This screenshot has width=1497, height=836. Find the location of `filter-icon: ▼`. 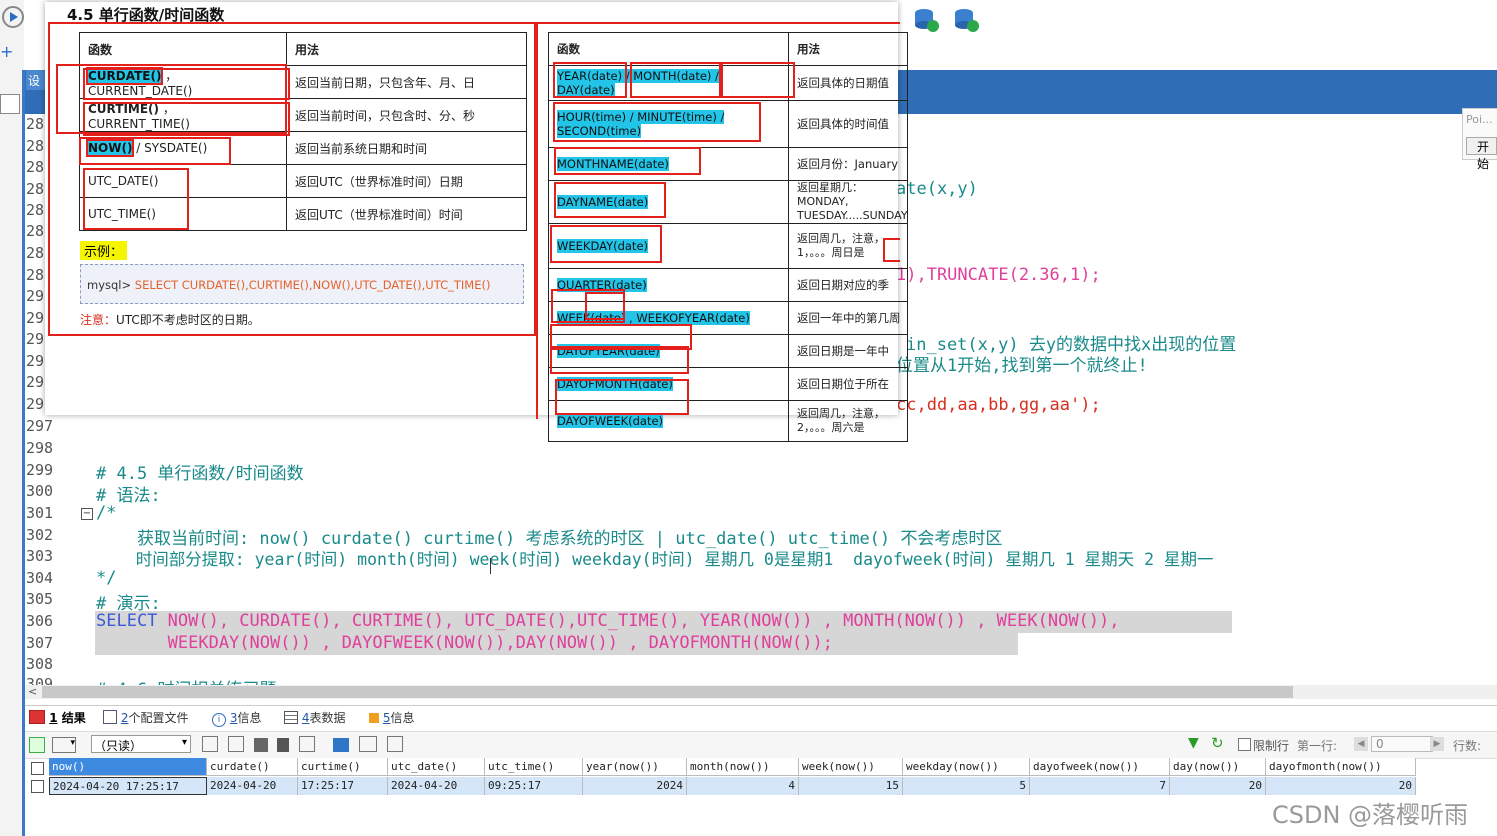

filter-icon: ▼ is located at coordinates (1193, 743).